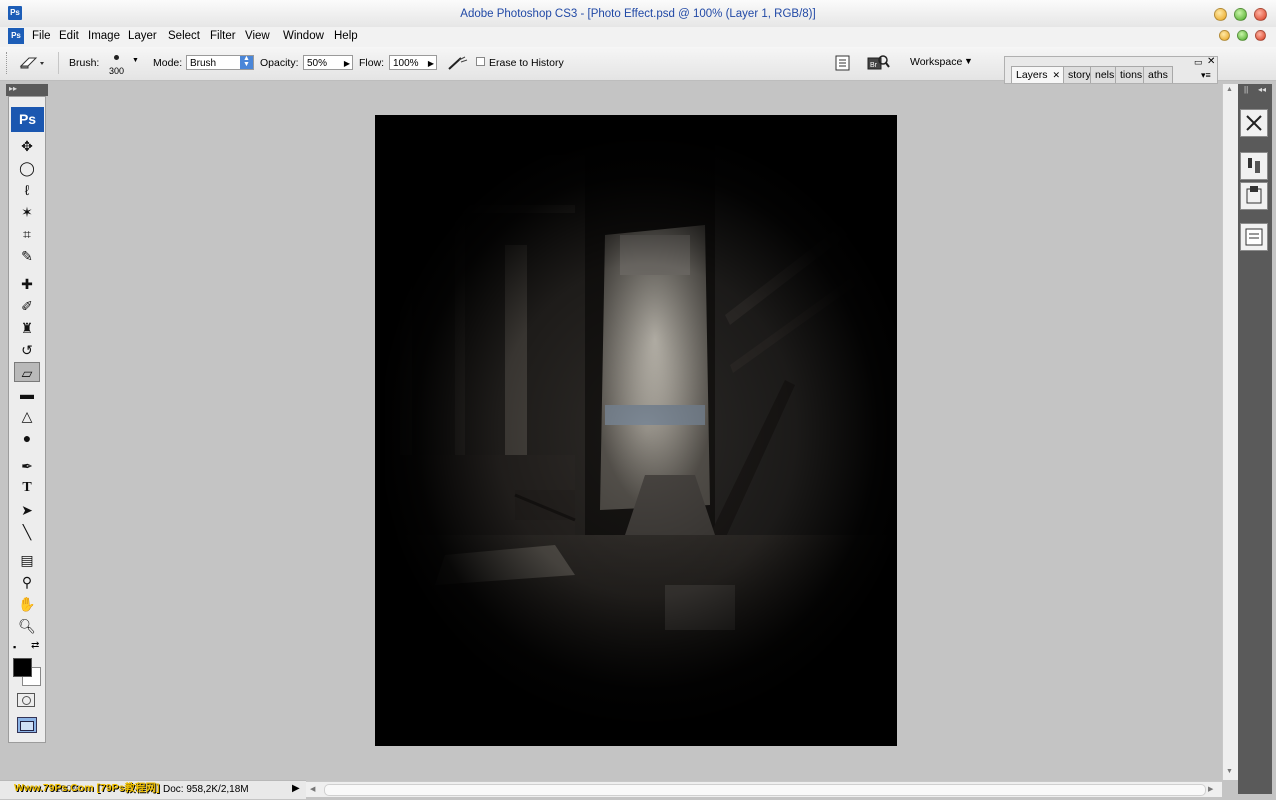 This screenshot has height=800, width=1276. What do you see at coordinates (27, 190) in the screenshot?
I see `lasso-icon: ℓ` at bounding box center [27, 190].